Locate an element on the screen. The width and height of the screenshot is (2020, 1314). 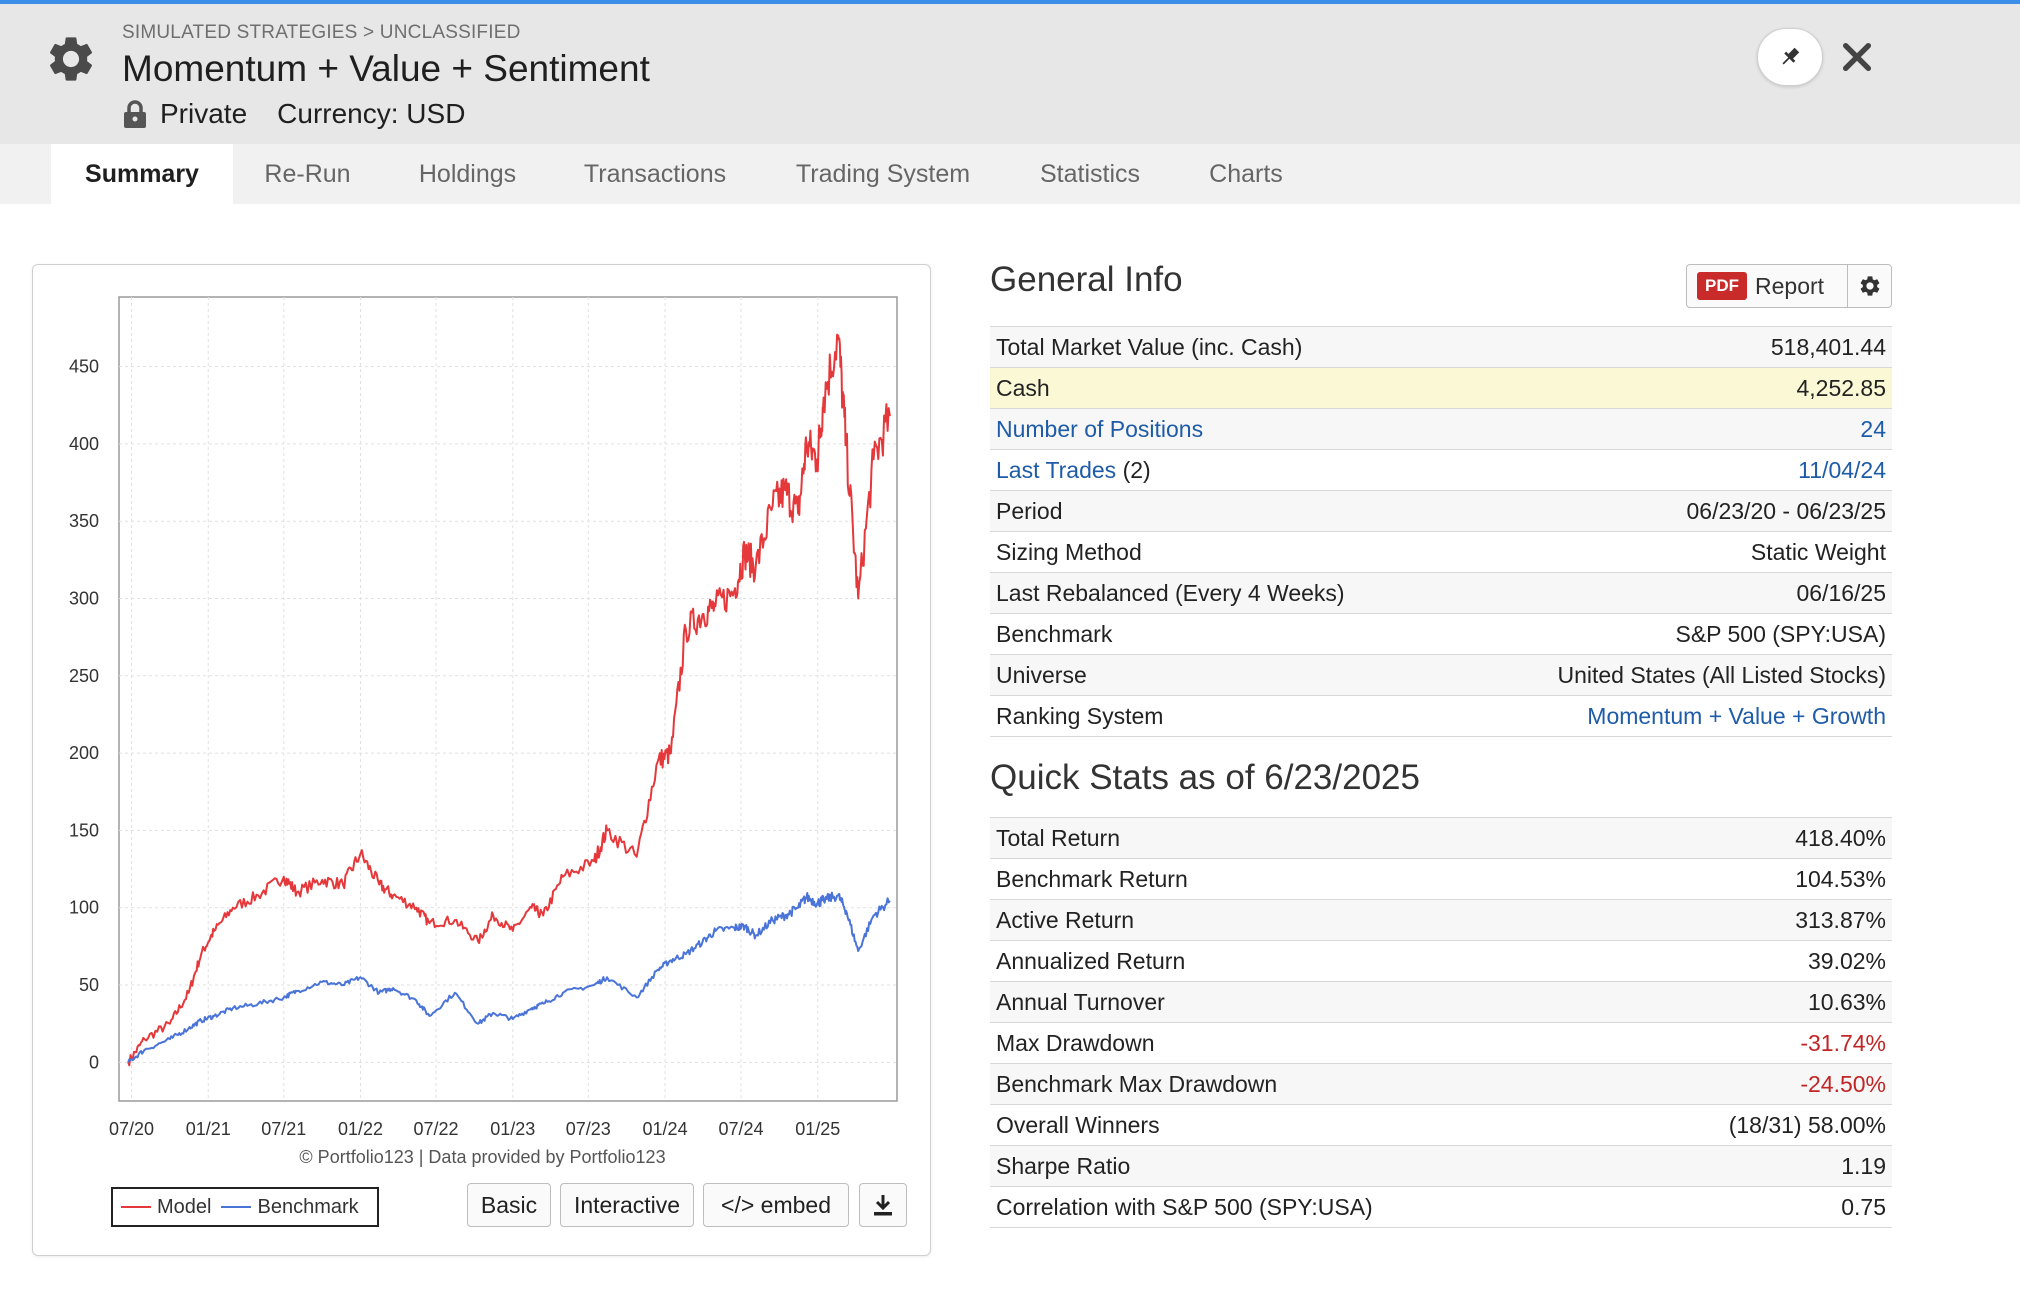
table-row: Active Return 313.87% is located at coordinates (1441, 920).